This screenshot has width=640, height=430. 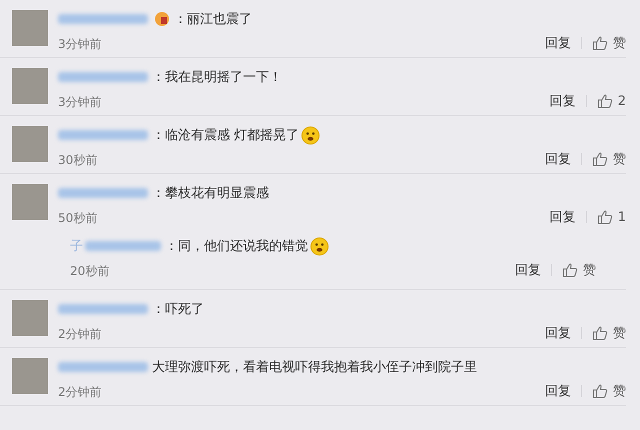 What do you see at coordinates (236, 246) in the screenshot?
I see `reply-text: ：同，他们还说我的错觉` at bounding box center [236, 246].